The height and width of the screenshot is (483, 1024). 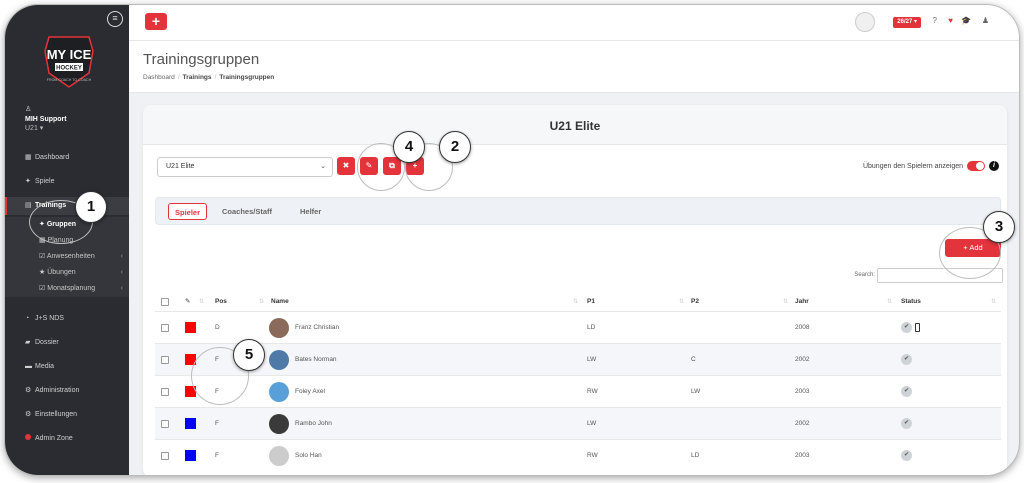 I want to click on user-name: MIH Support, so click(x=46, y=119).